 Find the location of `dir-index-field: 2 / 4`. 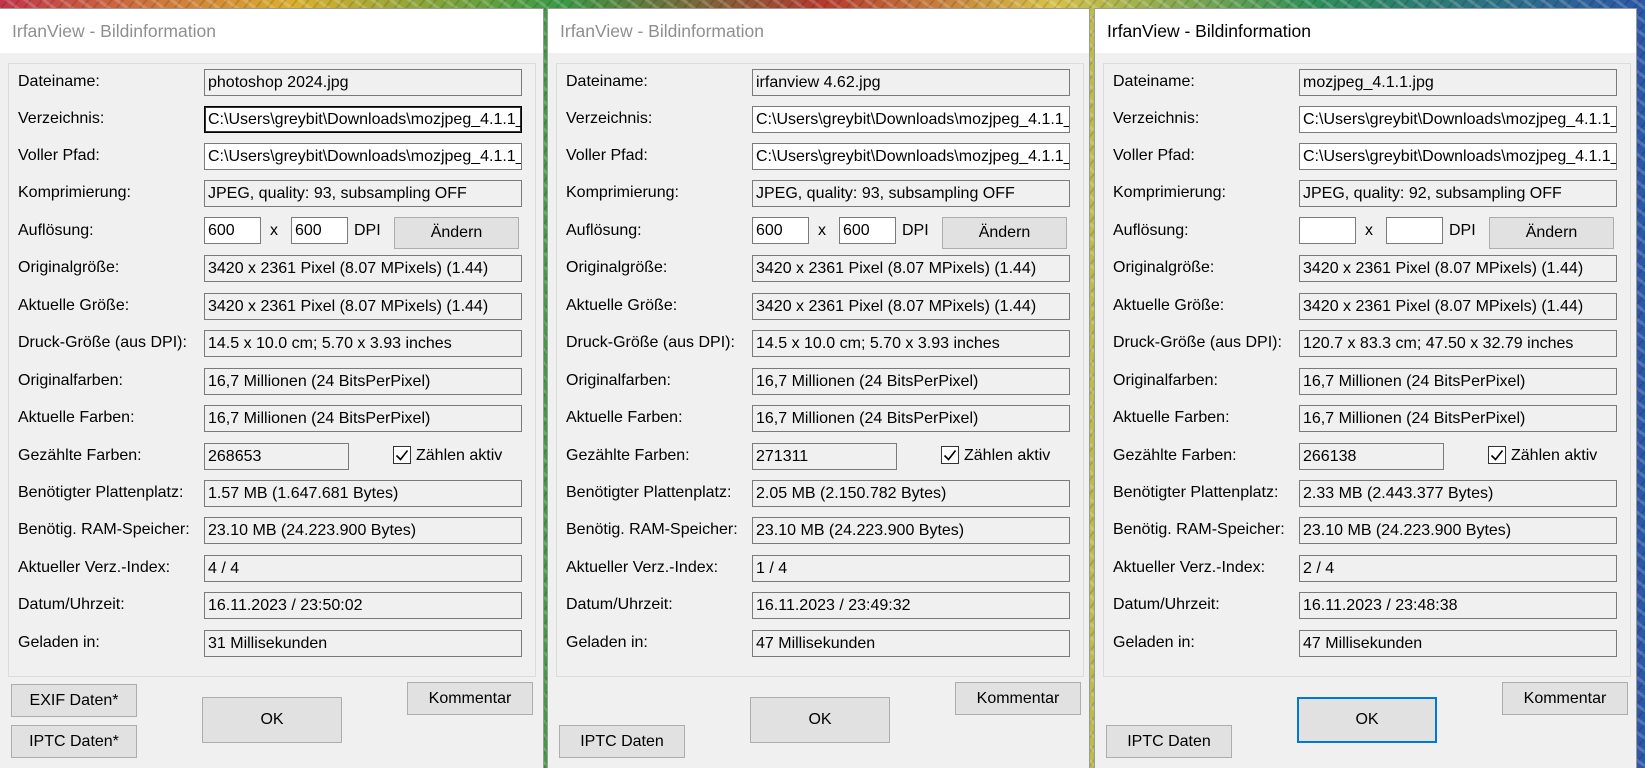

dir-index-field: 2 / 4 is located at coordinates (1458, 568).